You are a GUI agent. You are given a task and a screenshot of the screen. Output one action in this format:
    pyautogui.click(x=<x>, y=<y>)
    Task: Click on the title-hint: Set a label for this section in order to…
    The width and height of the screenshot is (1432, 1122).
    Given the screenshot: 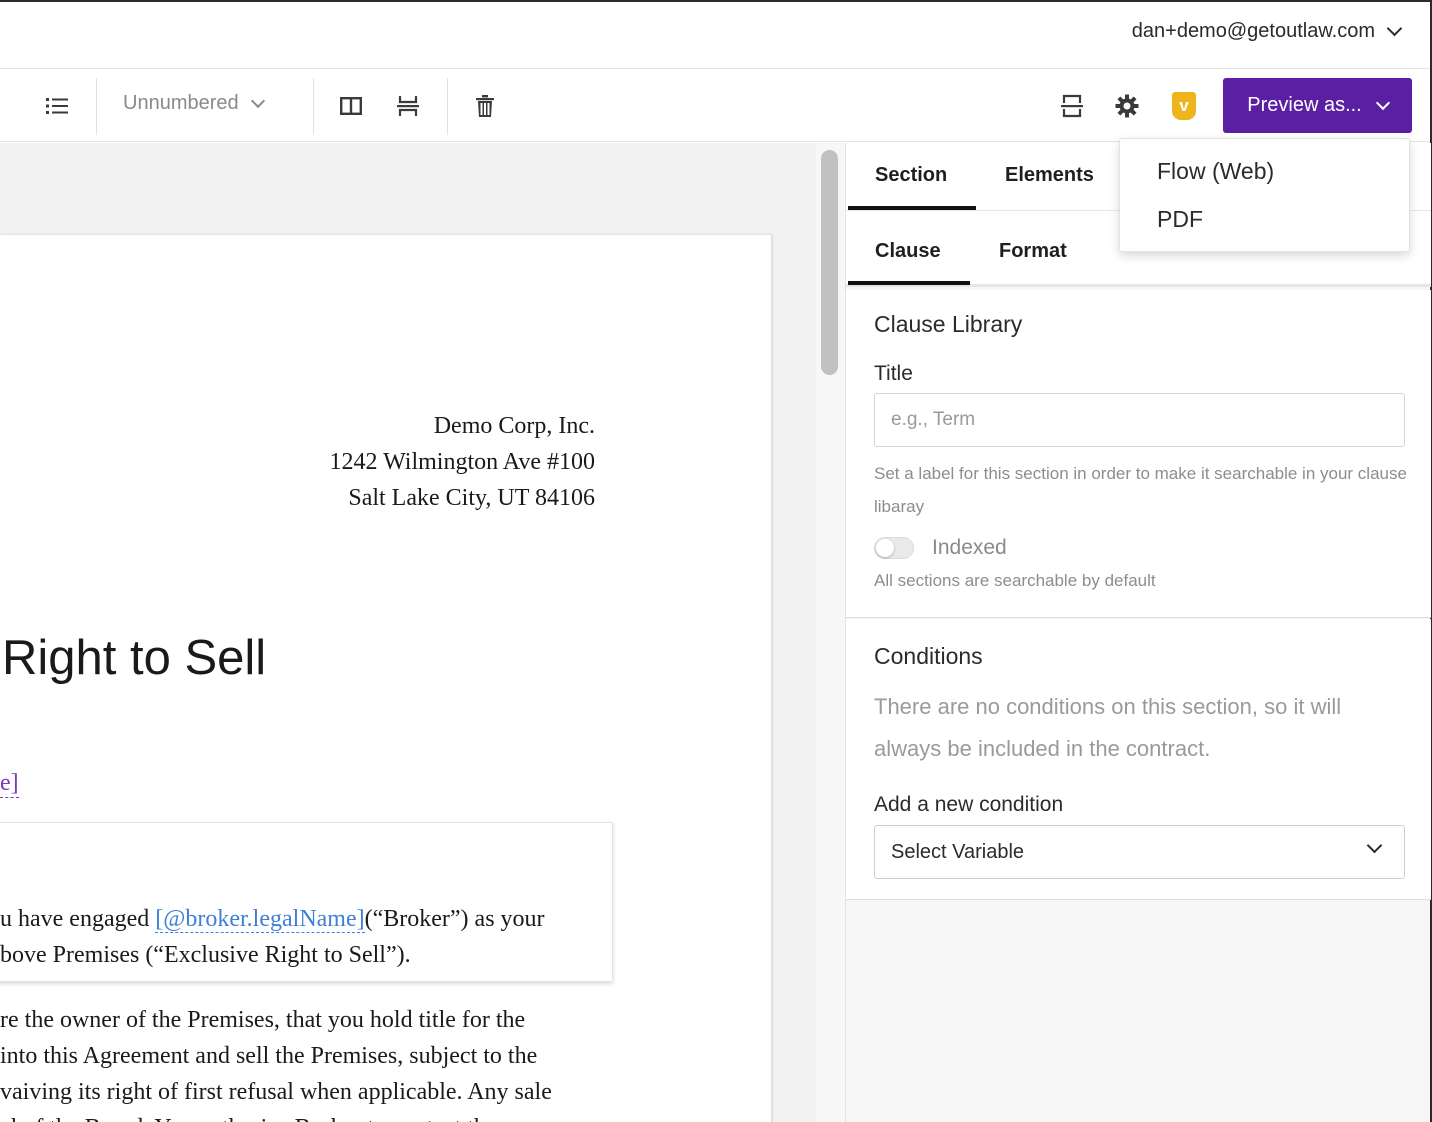 What is the action you would take?
    pyautogui.click(x=1140, y=490)
    